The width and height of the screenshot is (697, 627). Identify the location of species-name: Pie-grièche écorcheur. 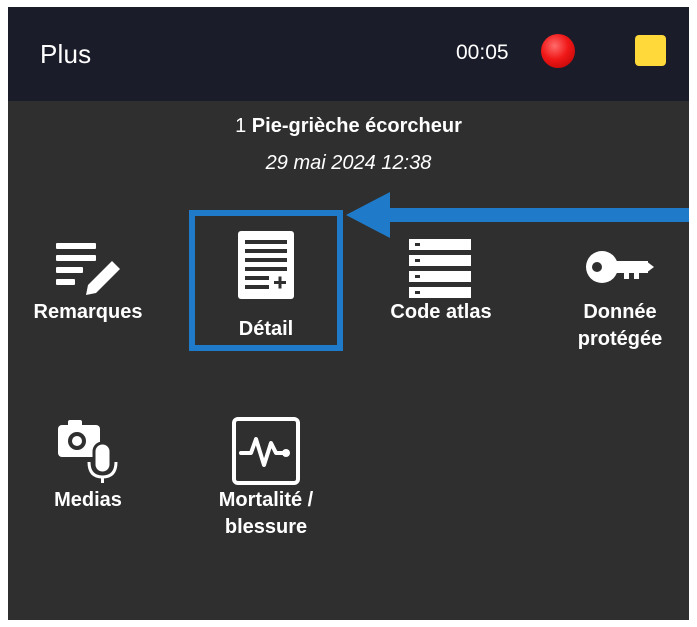
(356, 126).